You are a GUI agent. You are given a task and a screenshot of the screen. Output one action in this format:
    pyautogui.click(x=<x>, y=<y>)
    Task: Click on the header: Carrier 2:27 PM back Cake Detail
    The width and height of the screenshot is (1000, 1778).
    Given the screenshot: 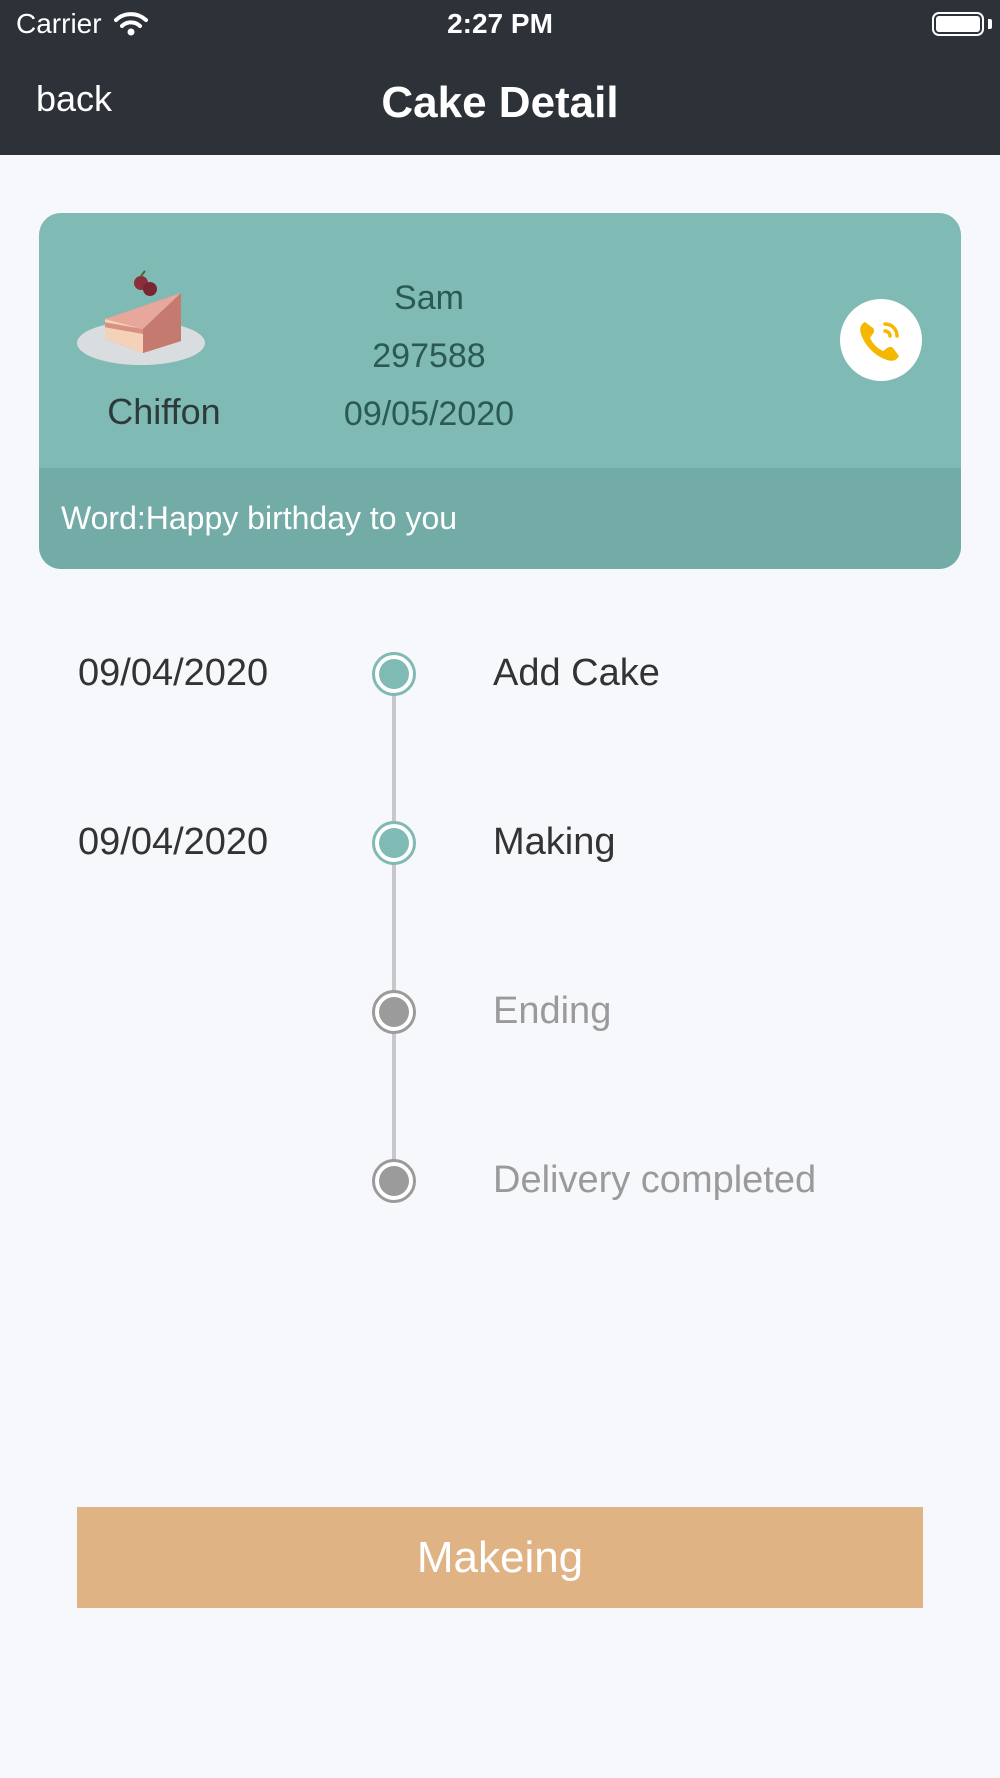 What is the action you would take?
    pyautogui.click(x=500, y=77)
    